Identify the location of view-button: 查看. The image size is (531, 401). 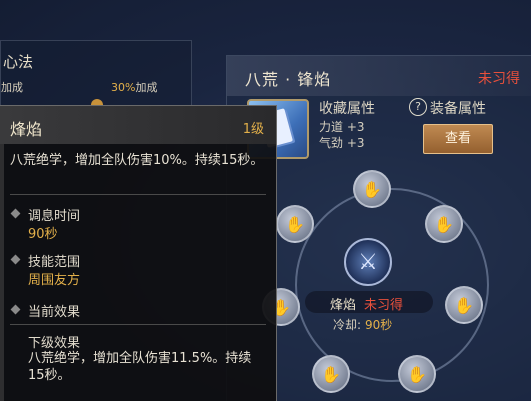
(458, 139).